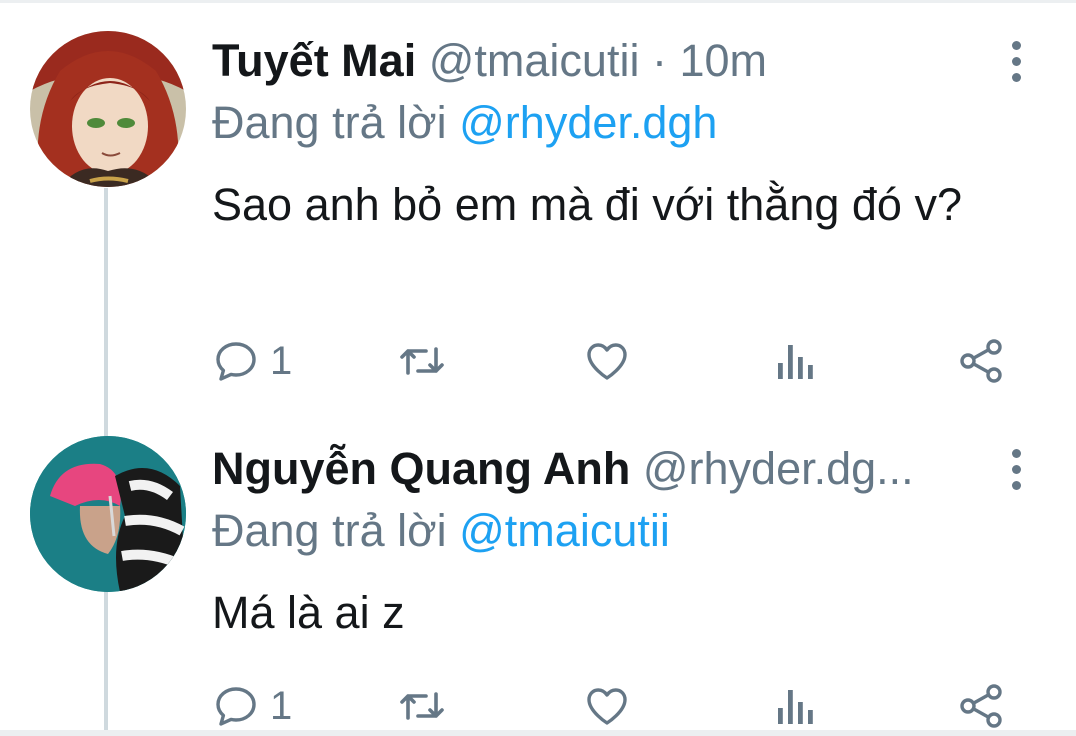 Image resolution: width=1076 pixels, height=736 pixels. I want to click on tweet-text: Má là ai z, so click(308, 612).